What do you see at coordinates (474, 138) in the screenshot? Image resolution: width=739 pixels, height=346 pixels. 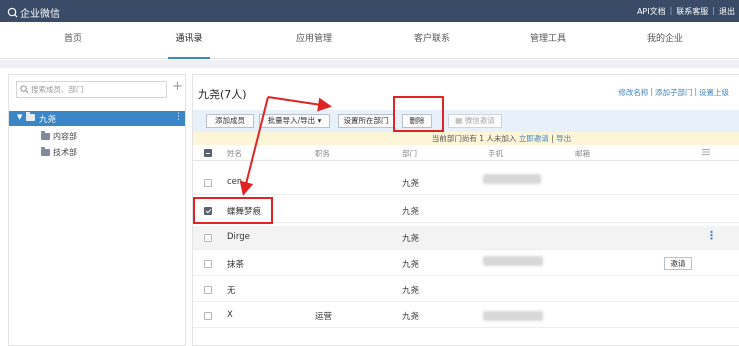 I see `notice-text: 当前部门尚有 1 人未加入` at bounding box center [474, 138].